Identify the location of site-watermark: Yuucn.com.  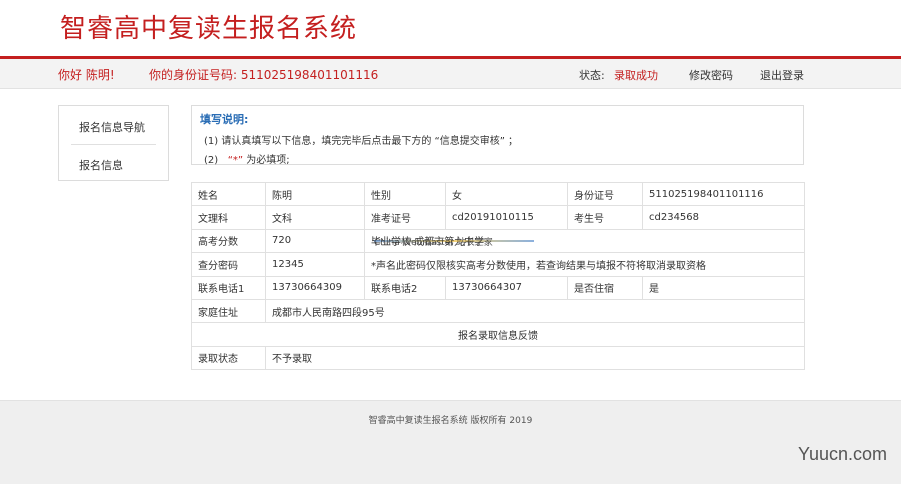
(842, 454).